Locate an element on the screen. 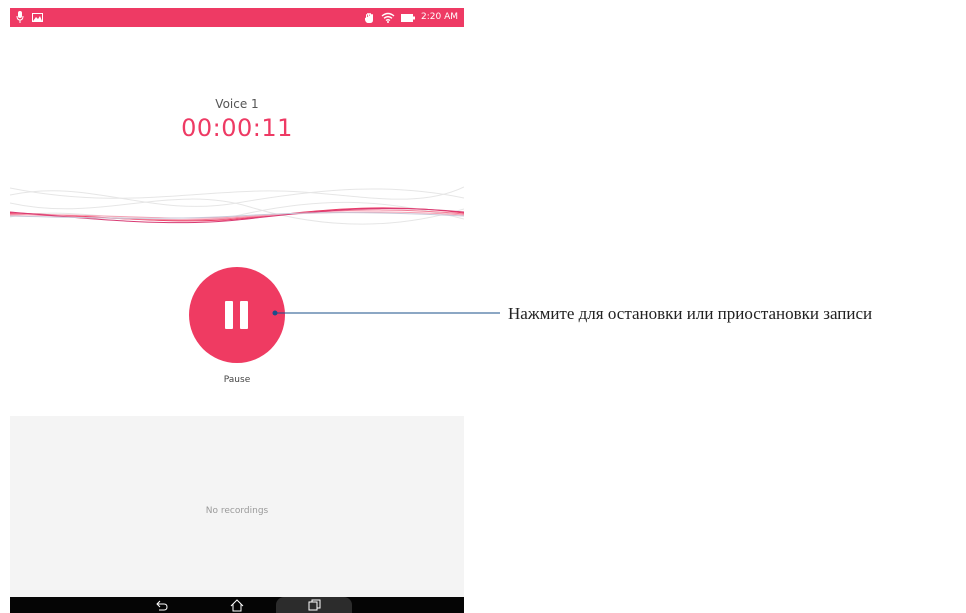 Image resolution: width=966 pixels, height=613 pixels. microphone-icon is located at coordinates (20, 17).